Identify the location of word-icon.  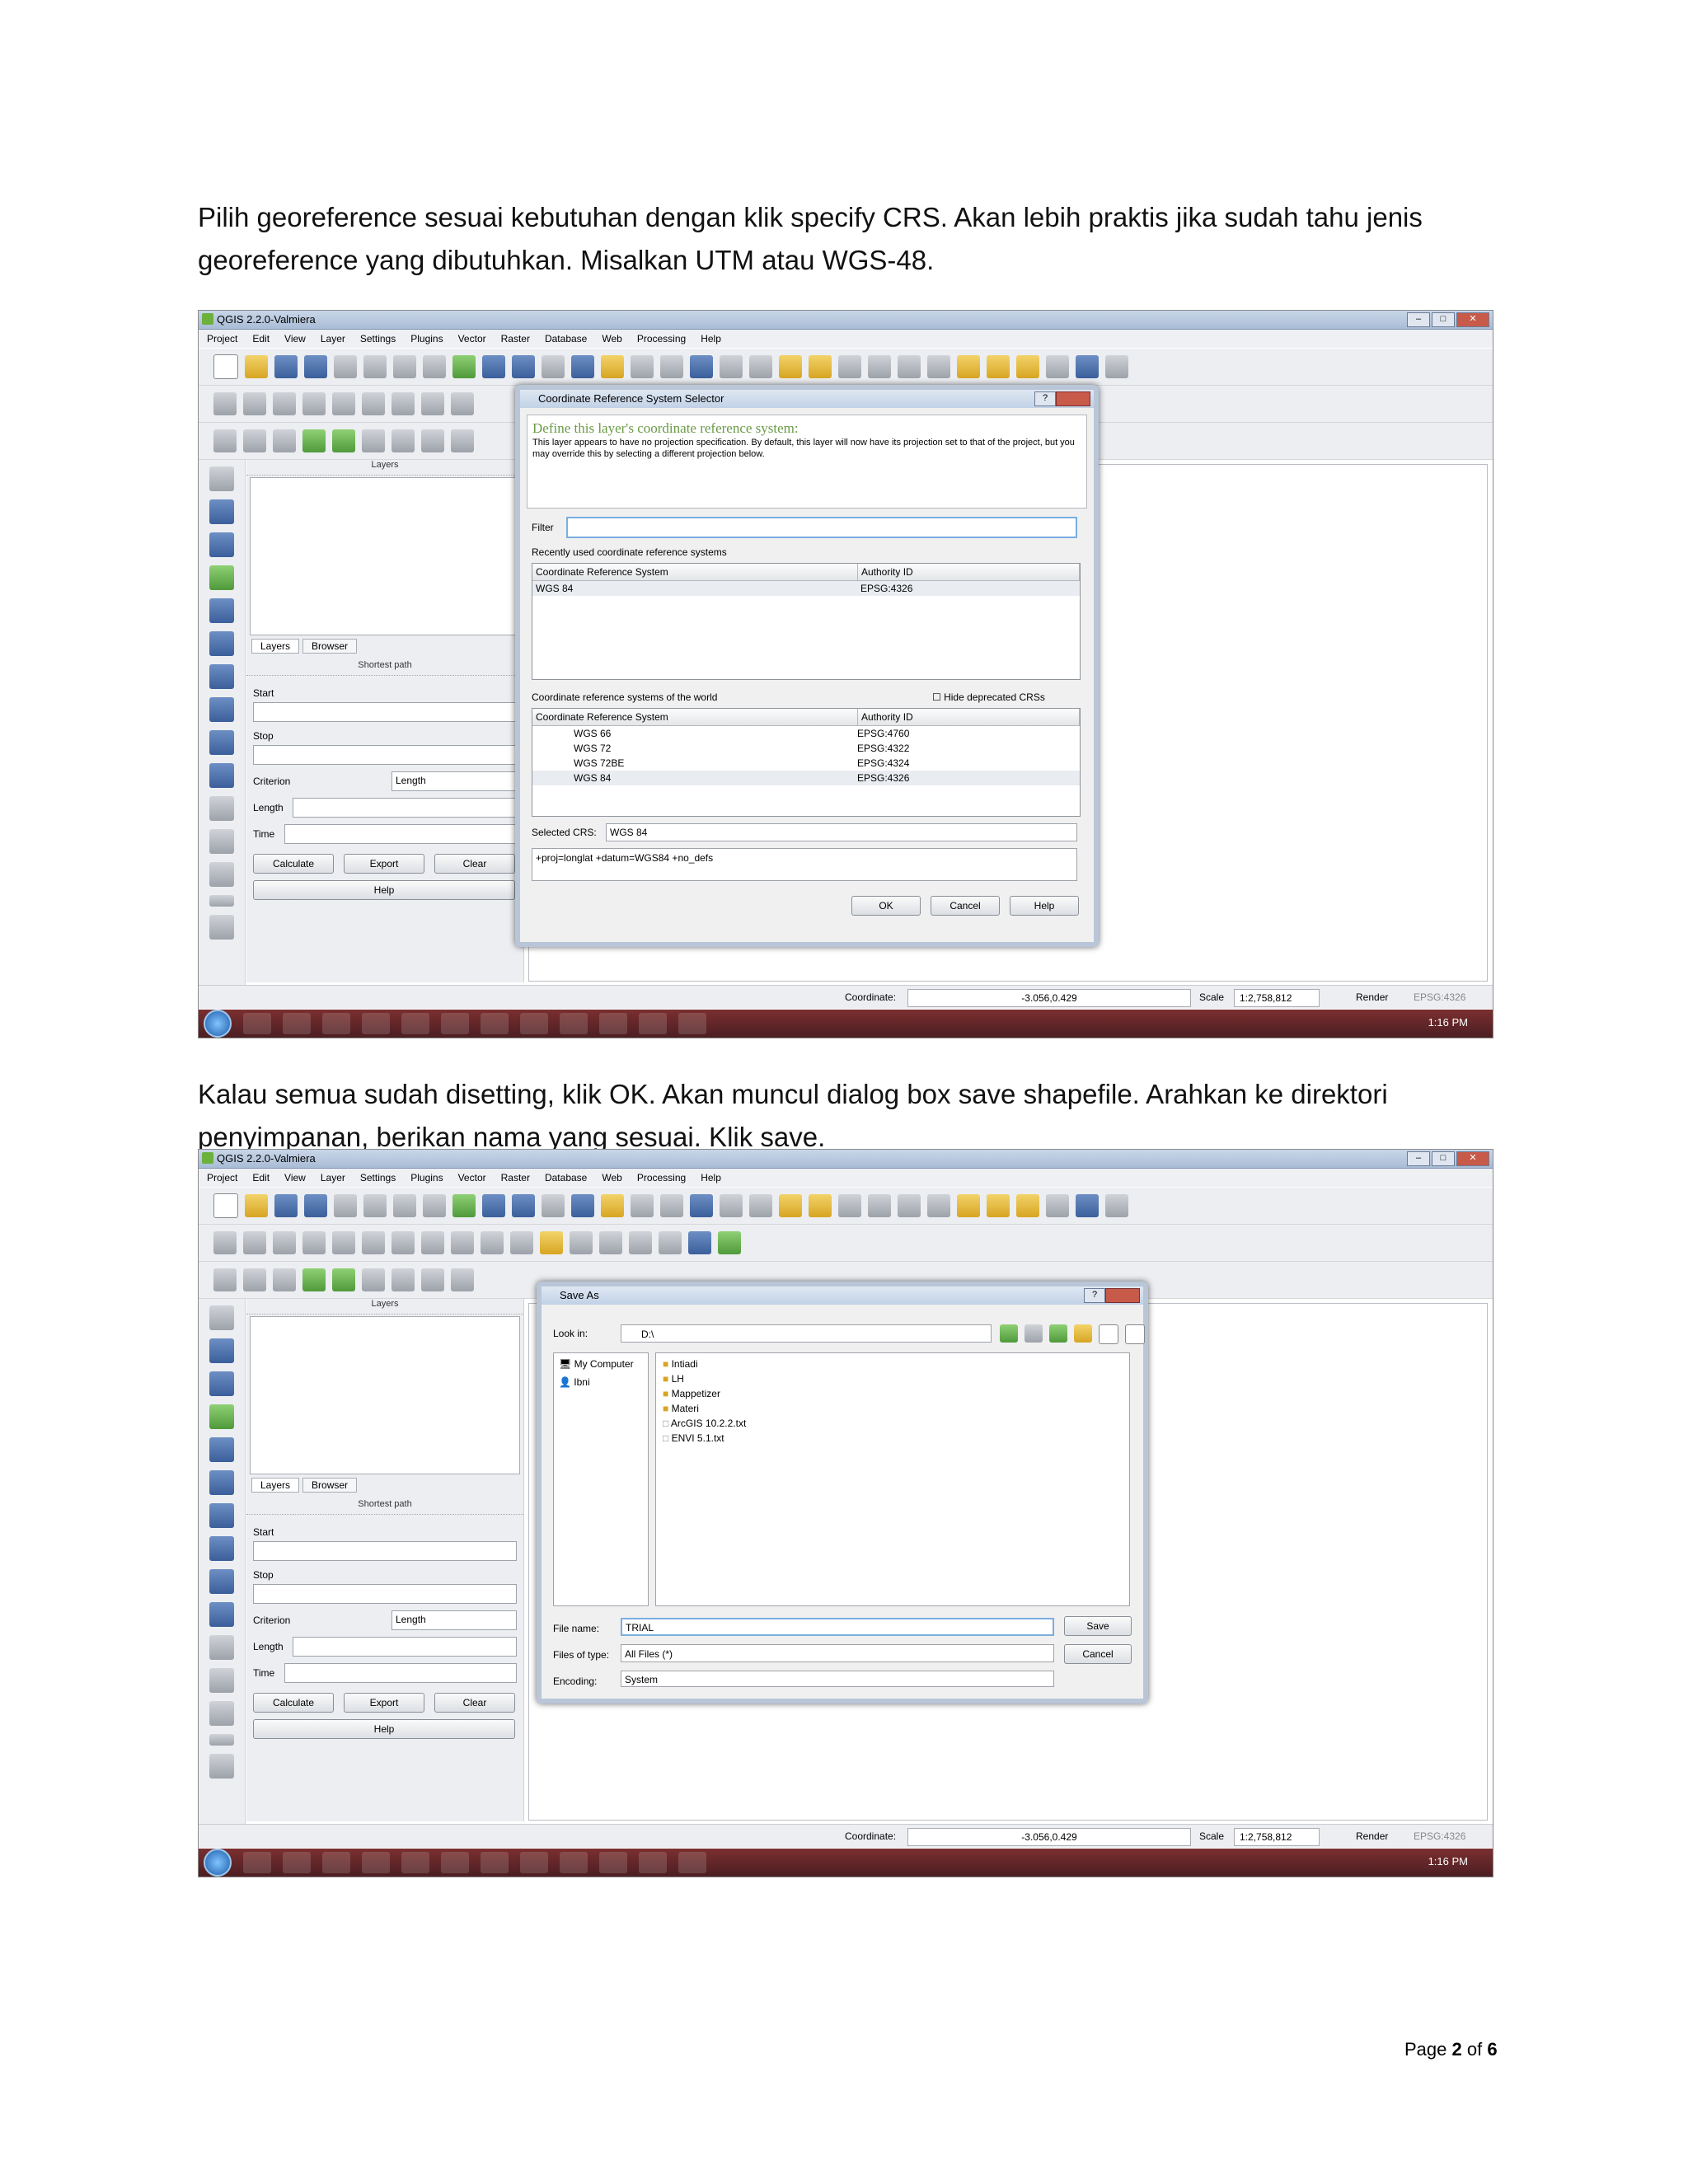
(692, 1023).